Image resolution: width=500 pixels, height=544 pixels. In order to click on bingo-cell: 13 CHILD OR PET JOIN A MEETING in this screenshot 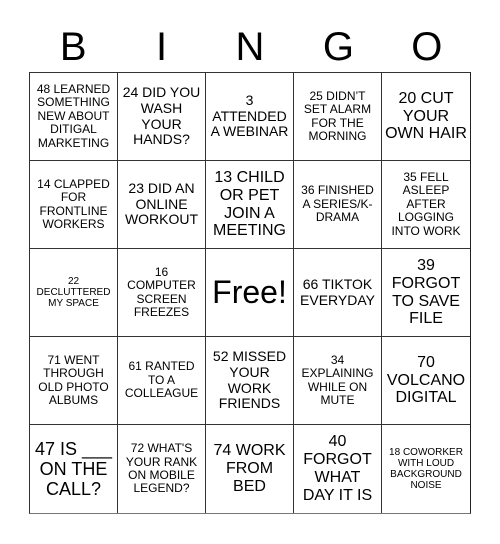, I will do `click(250, 205)`.